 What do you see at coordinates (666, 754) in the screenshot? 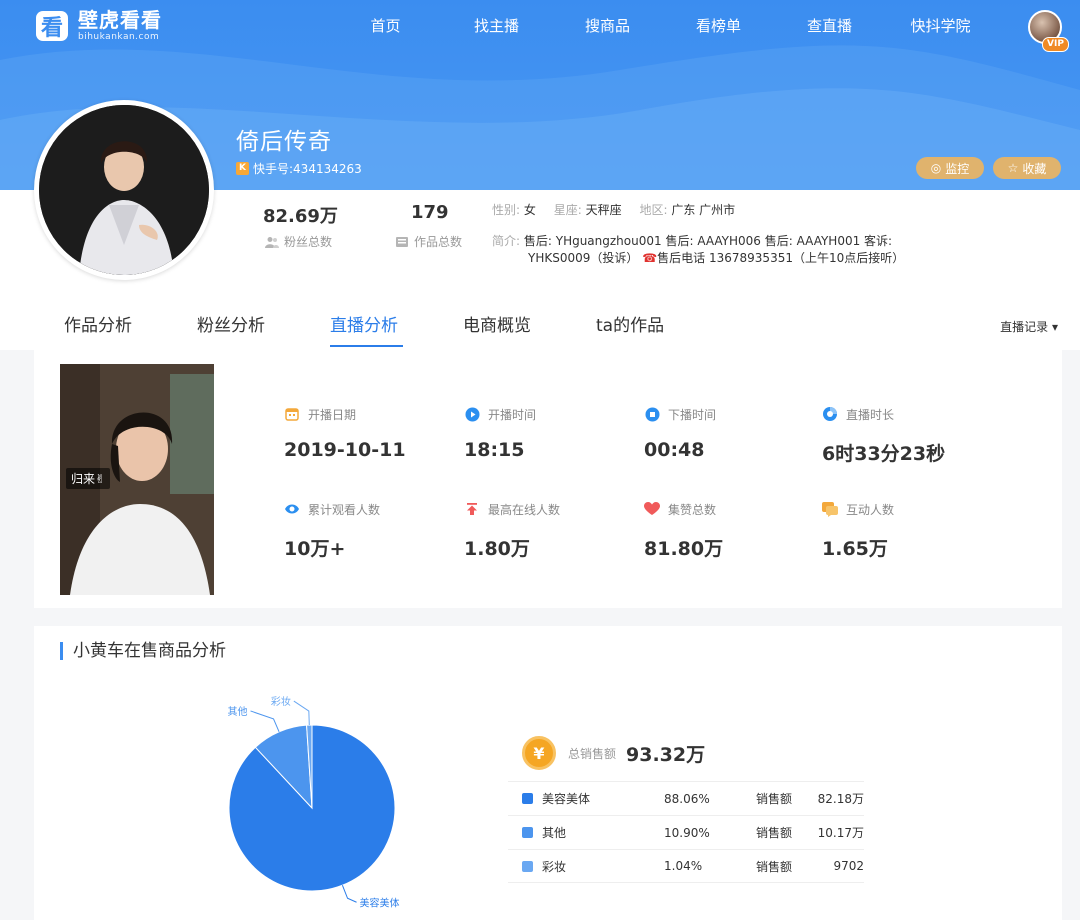
I see `total-sales-value: 93.32万` at bounding box center [666, 754].